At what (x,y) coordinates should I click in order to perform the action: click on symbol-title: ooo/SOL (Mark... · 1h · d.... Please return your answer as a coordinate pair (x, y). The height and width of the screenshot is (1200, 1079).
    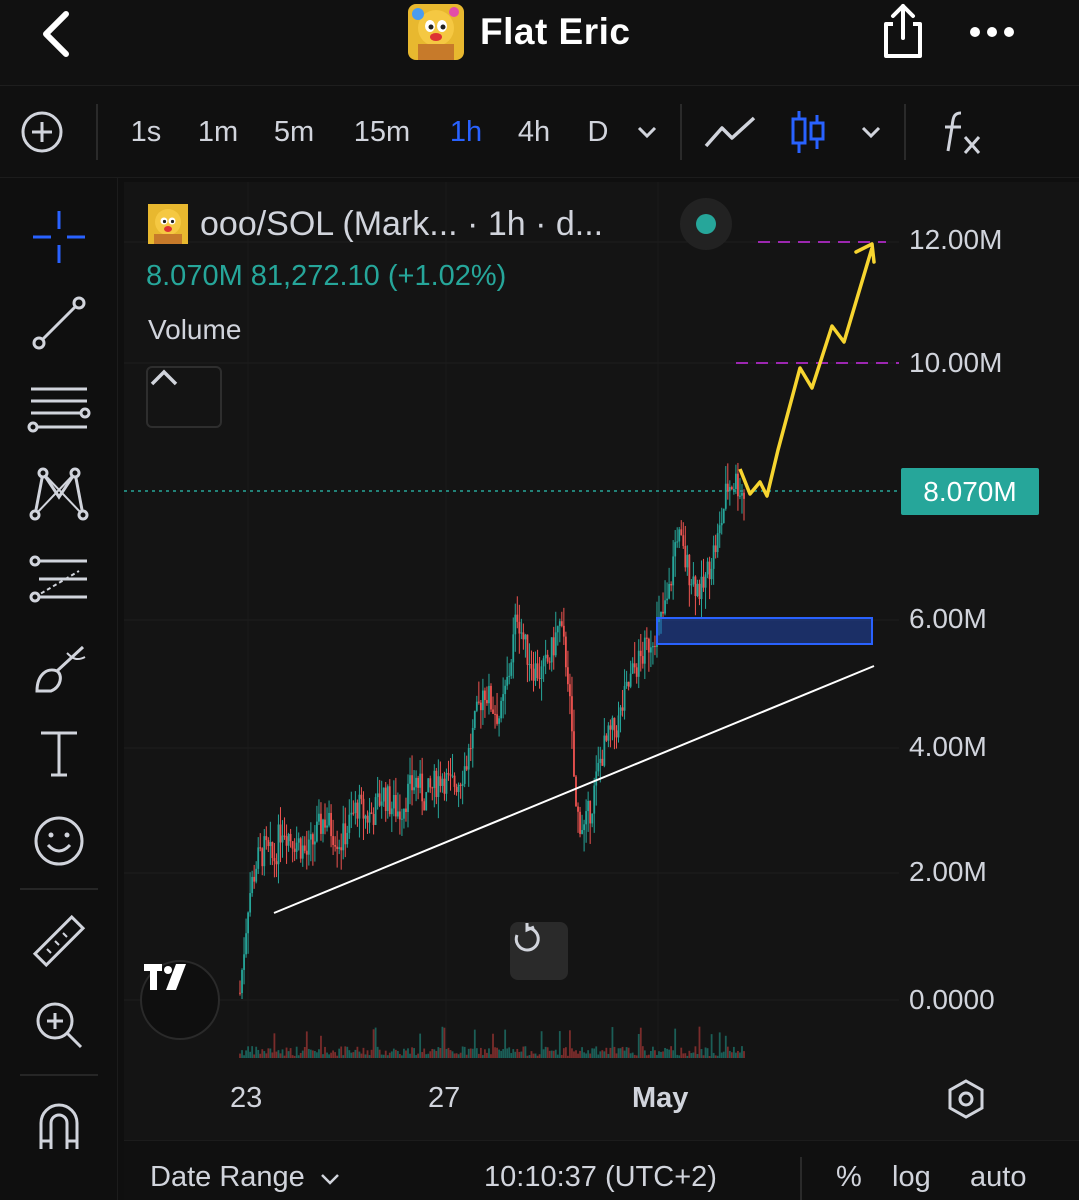
    Looking at the image, I should click on (401, 224).